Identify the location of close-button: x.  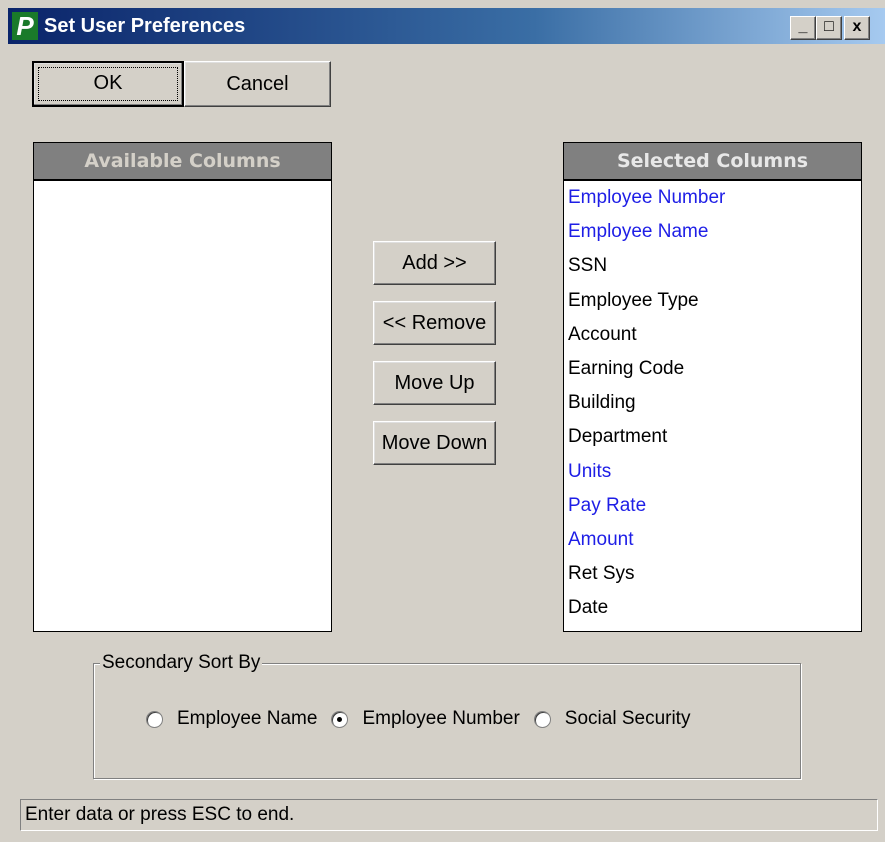
(857, 28).